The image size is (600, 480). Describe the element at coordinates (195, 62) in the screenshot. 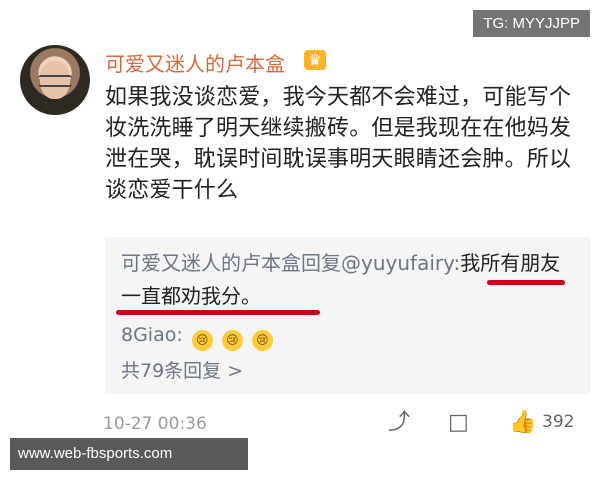

I see `post-username: 可爱又迷人的卢本盒` at that location.